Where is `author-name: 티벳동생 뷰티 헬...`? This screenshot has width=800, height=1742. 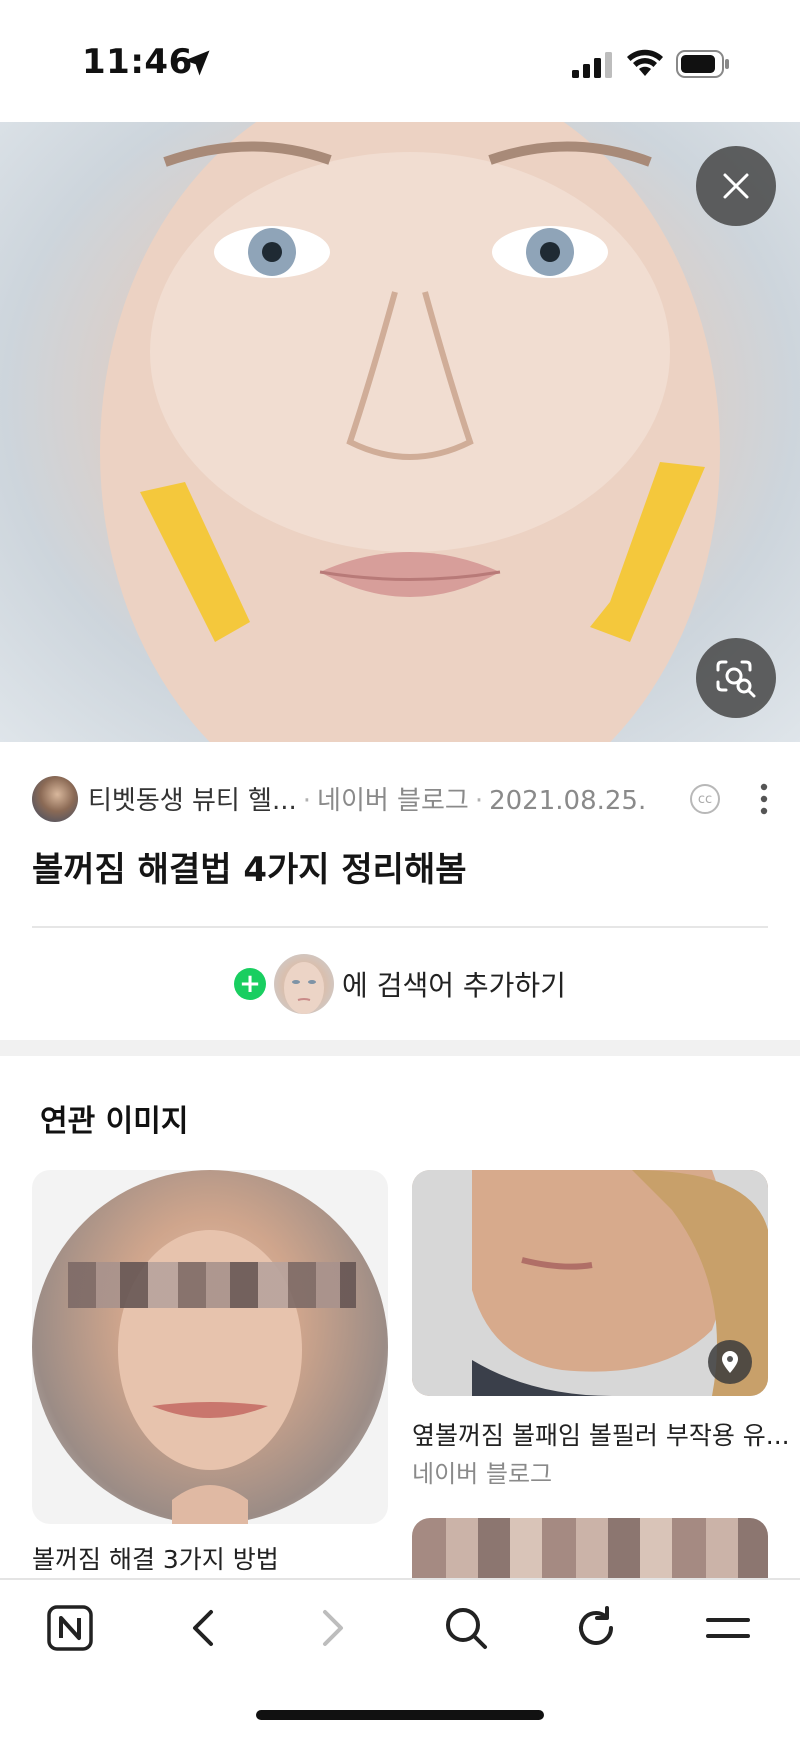
author-name: 티벳동생 뷰티 헬... is located at coordinates (192, 801).